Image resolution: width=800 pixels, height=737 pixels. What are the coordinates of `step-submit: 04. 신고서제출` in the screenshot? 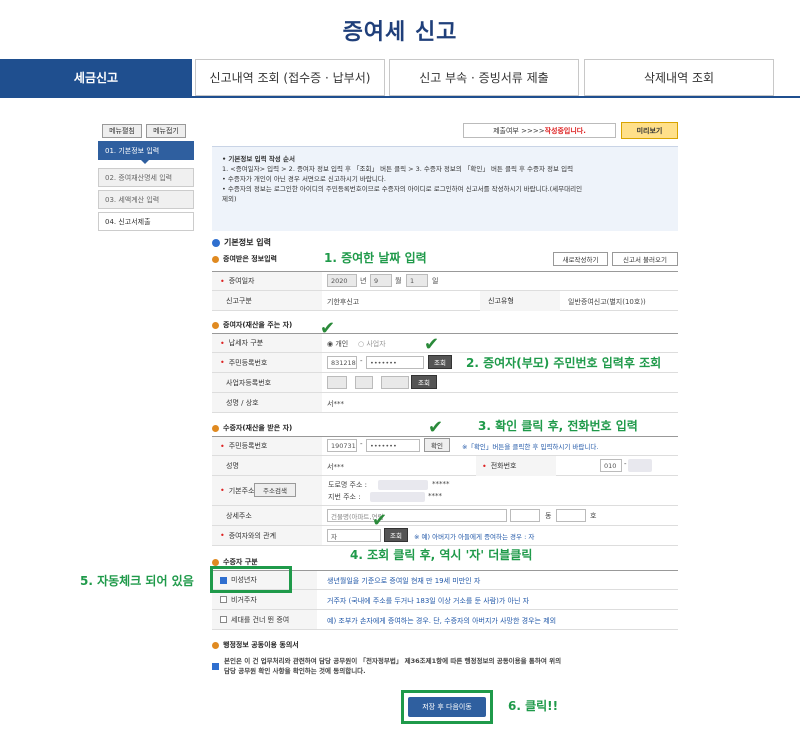 It's located at (146, 221).